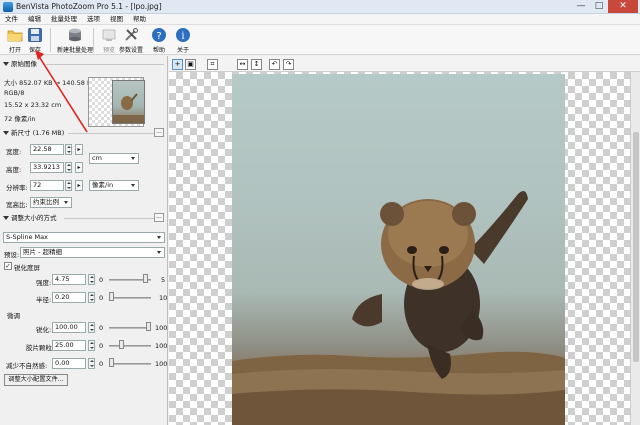  I want to click on artifact-reduction-label: 减少不自然感:, so click(27, 366).